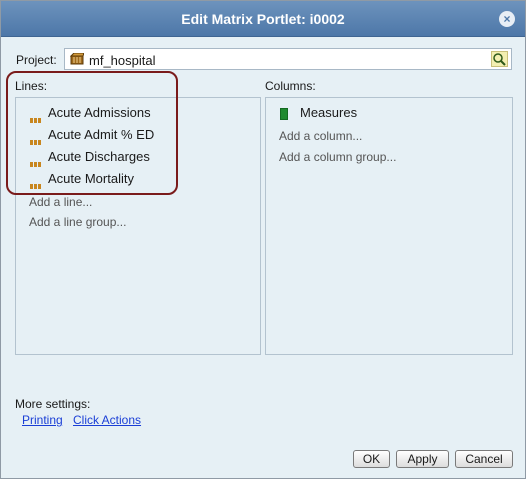 The width and height of the screenshot is (526, 479). I want to click on search-icon, so click(499, 59).